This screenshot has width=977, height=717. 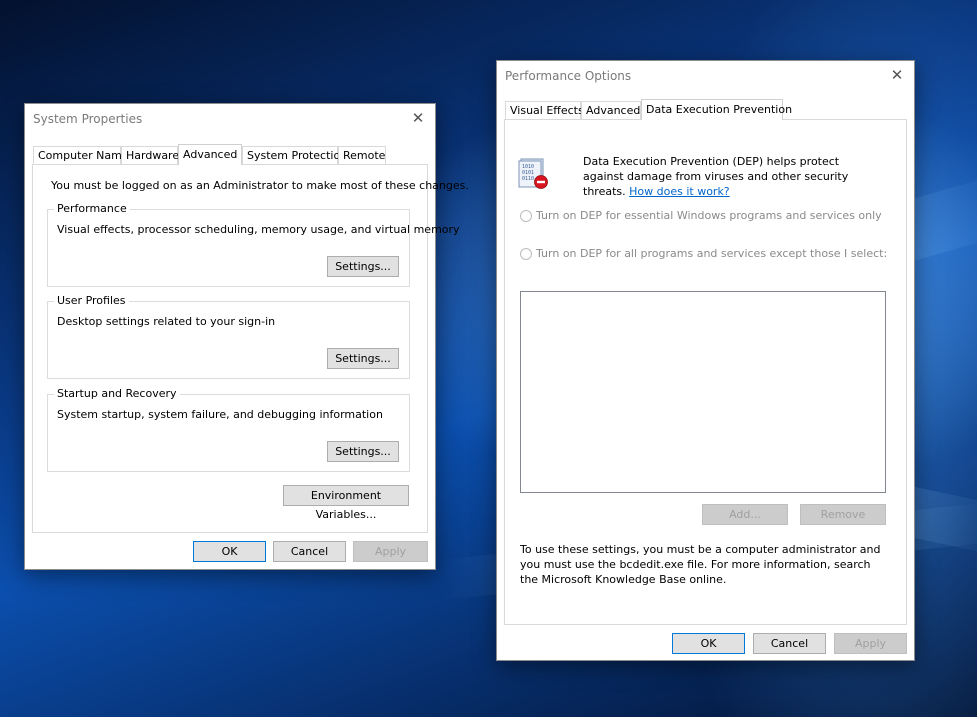 I want to click on group-title: Startup and Recovery, so click(x=117, y=393).